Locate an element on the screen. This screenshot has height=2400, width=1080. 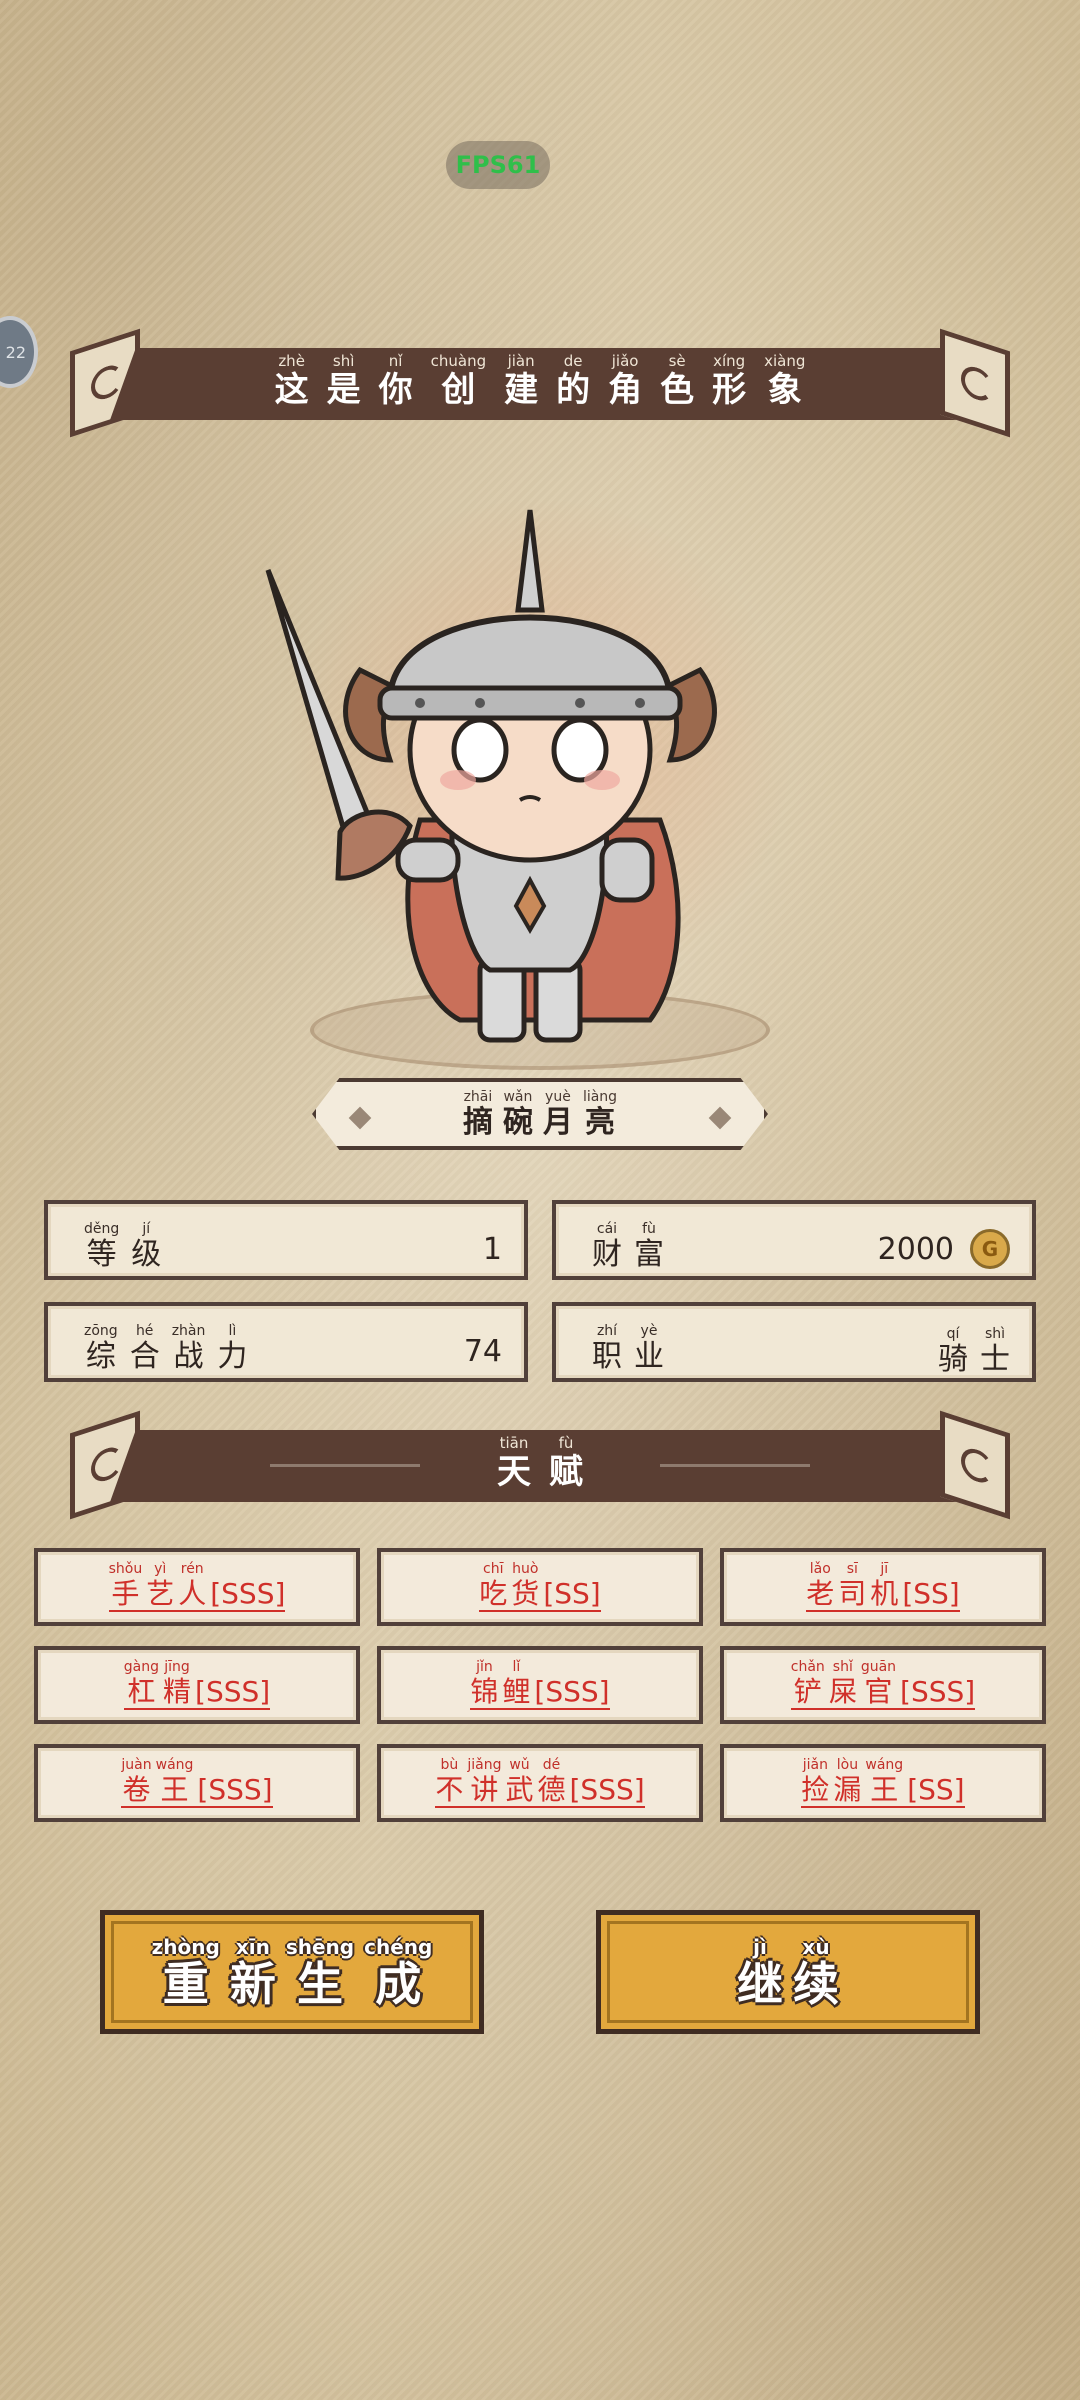
hanzi: 武 is located at coordinates (519, 1789).